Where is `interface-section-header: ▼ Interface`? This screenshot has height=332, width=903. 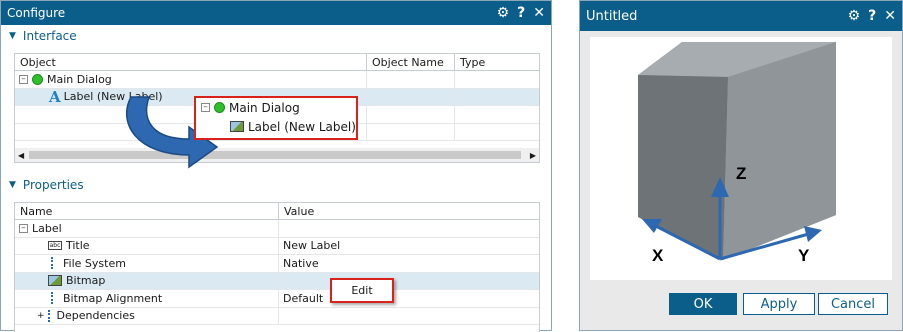
interface-section-header: ▼ Interface is located at coordinates (276, 36).